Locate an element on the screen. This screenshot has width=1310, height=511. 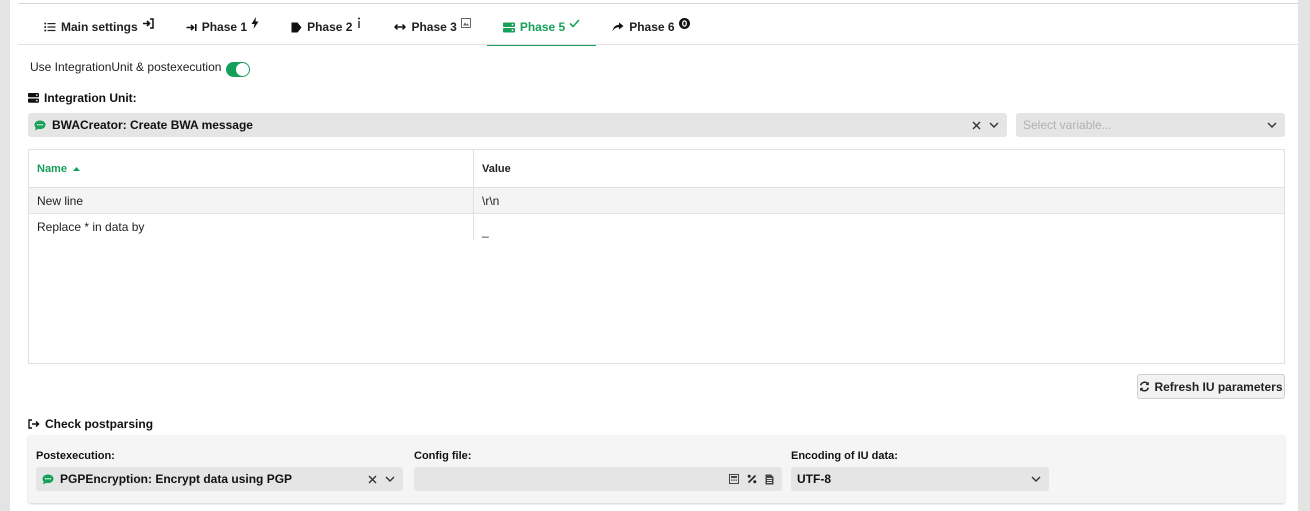
integration-unit-heading: Integration Unit: is located at coordinates (82, 98).